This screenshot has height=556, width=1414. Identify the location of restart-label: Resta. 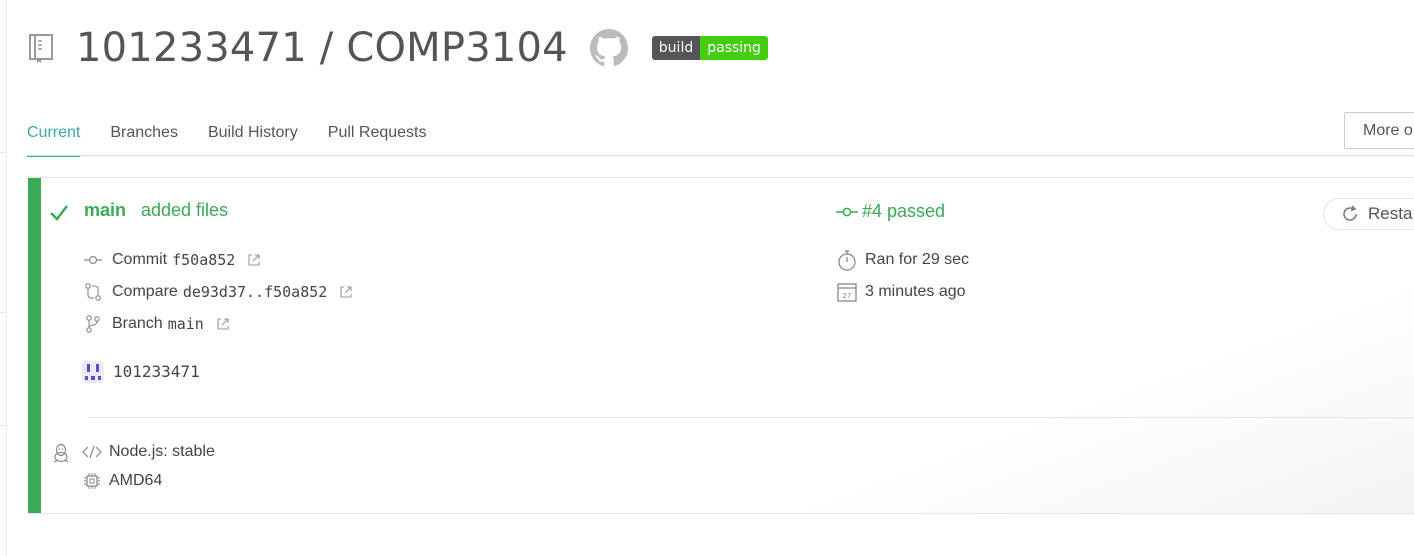
(1390, 213).